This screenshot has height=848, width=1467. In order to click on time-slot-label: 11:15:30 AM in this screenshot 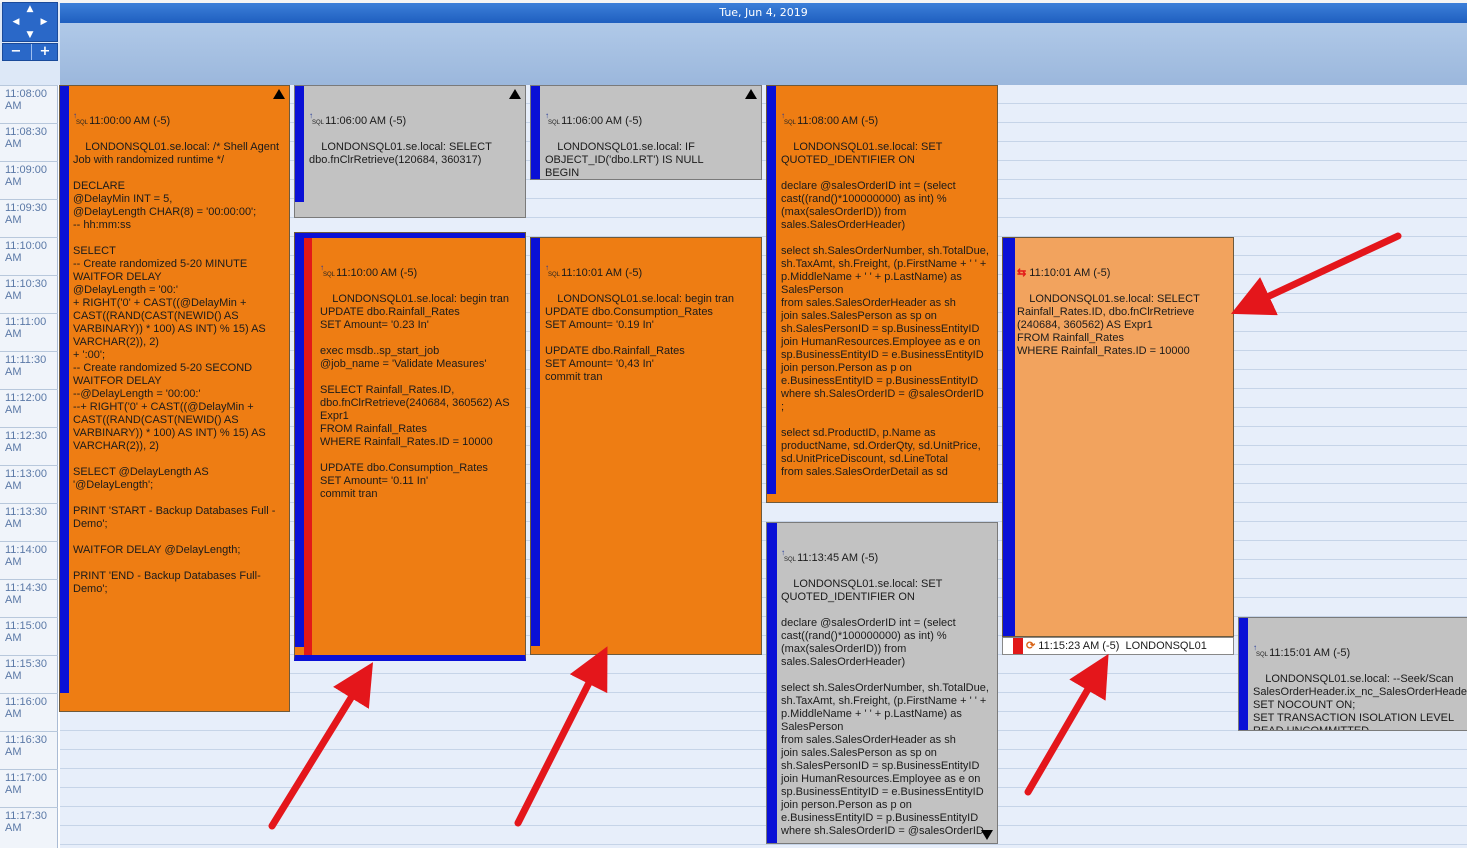, I will do `click(29, 674)`.